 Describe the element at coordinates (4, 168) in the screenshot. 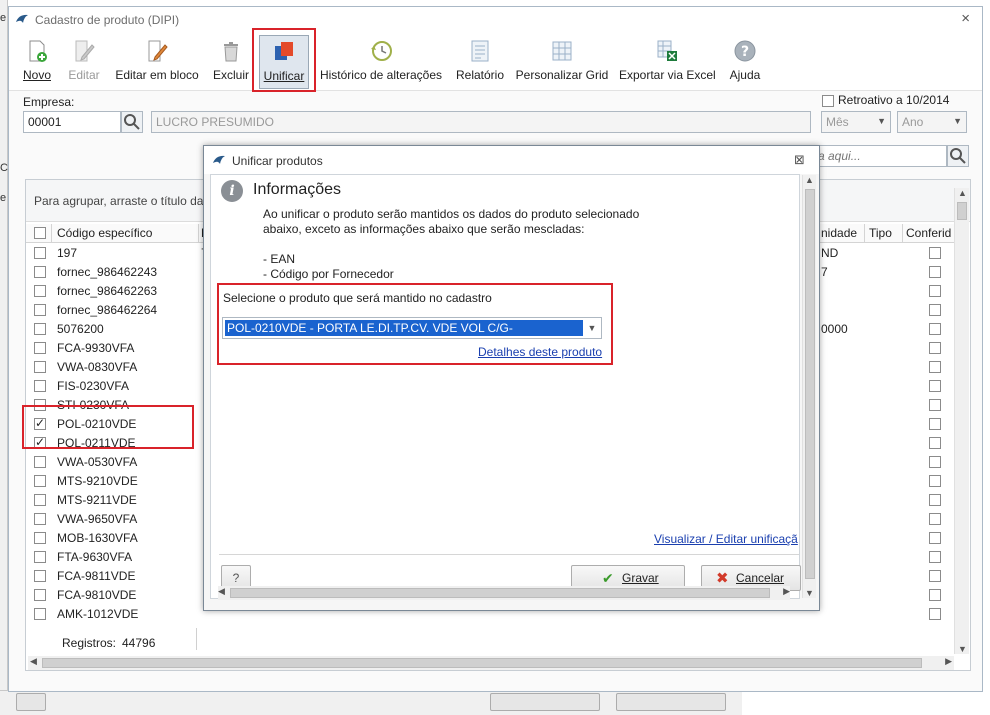

I see `bg-char-2: C` at that location.